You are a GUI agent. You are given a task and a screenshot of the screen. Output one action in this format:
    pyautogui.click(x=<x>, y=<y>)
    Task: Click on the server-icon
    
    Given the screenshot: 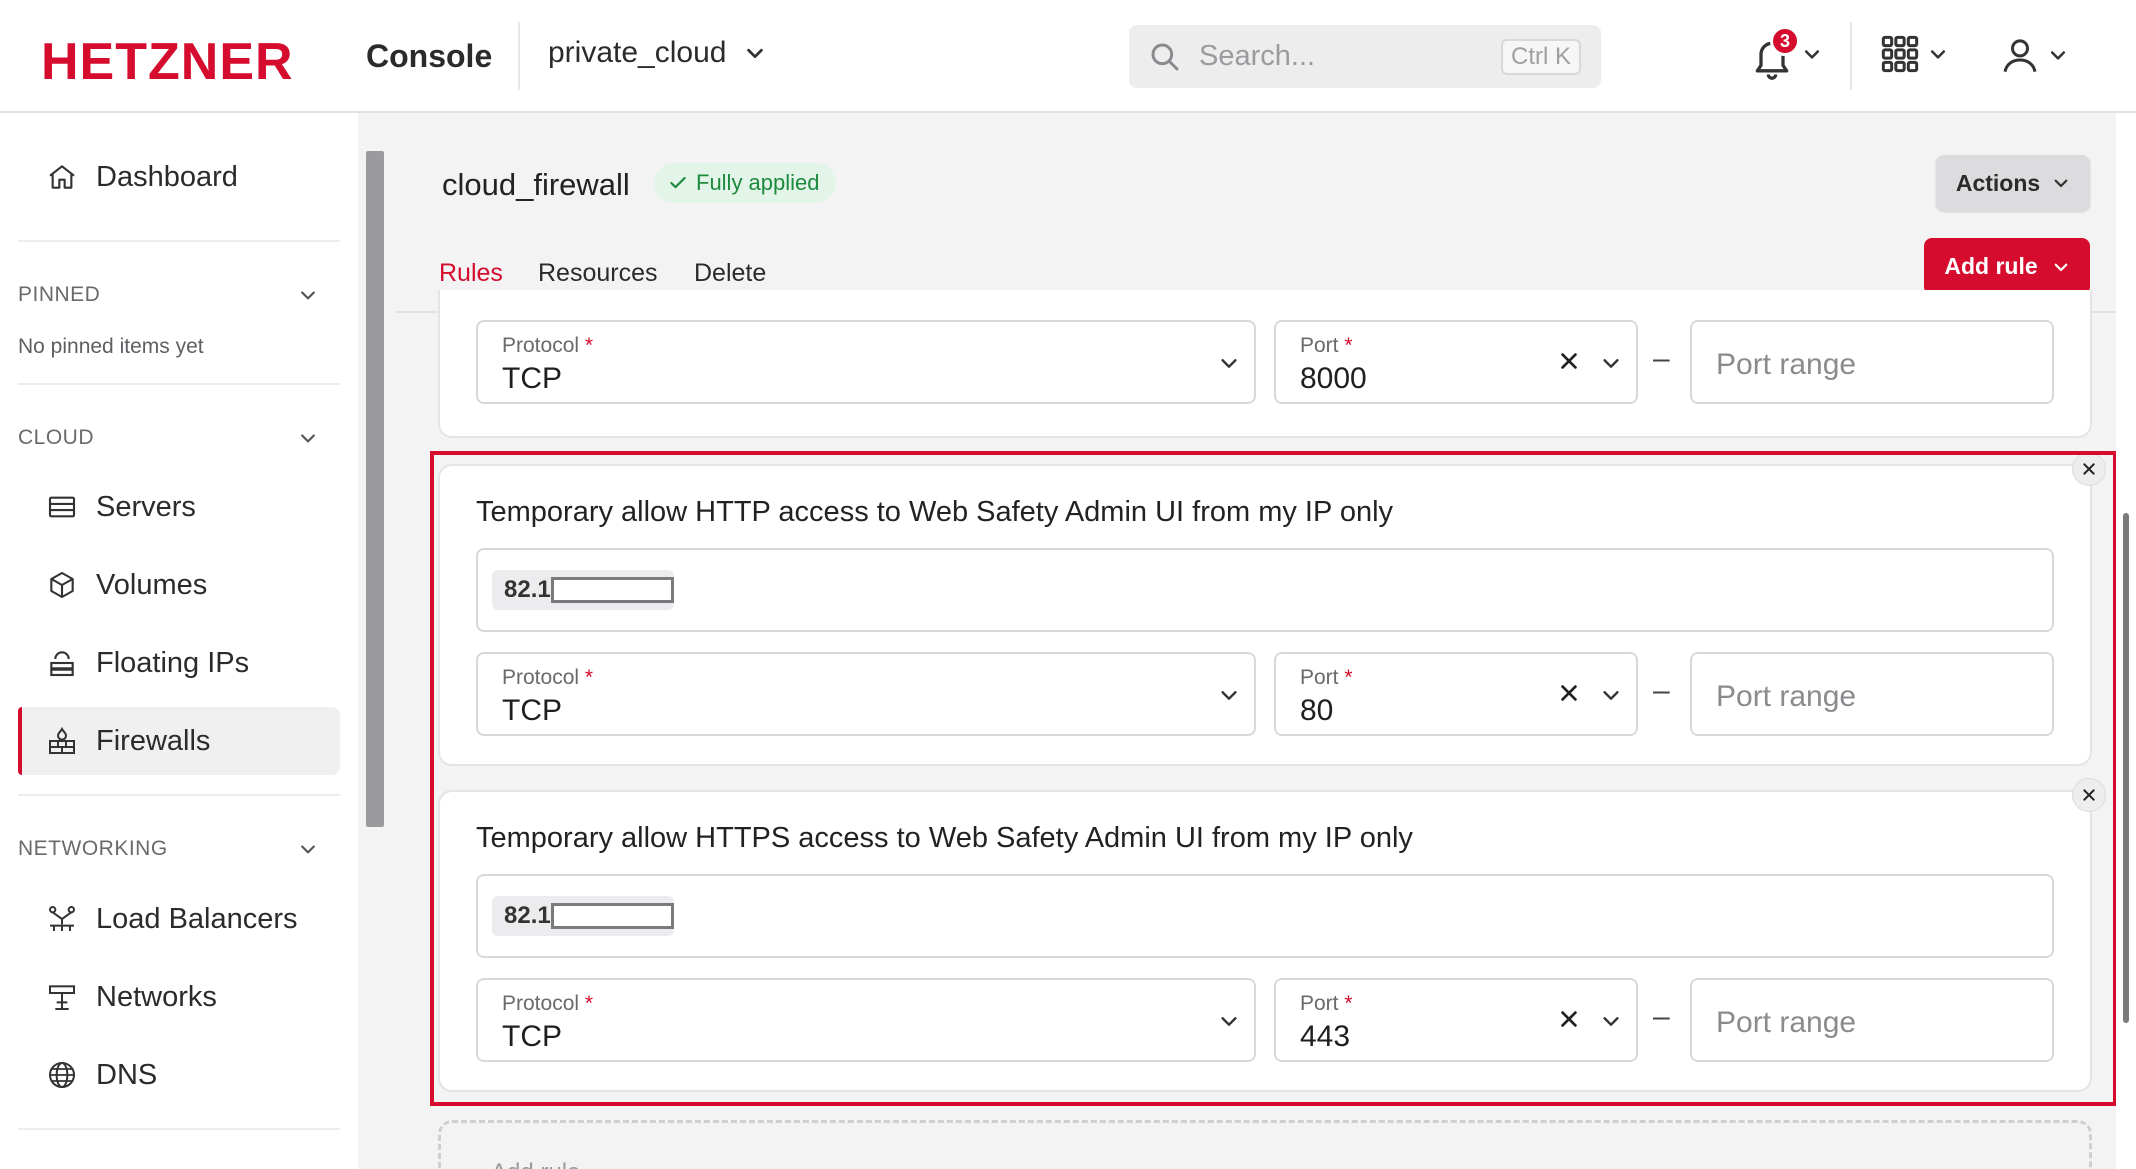 What is the action you would take?
    pyautogui.click(x=62, y=507)
    